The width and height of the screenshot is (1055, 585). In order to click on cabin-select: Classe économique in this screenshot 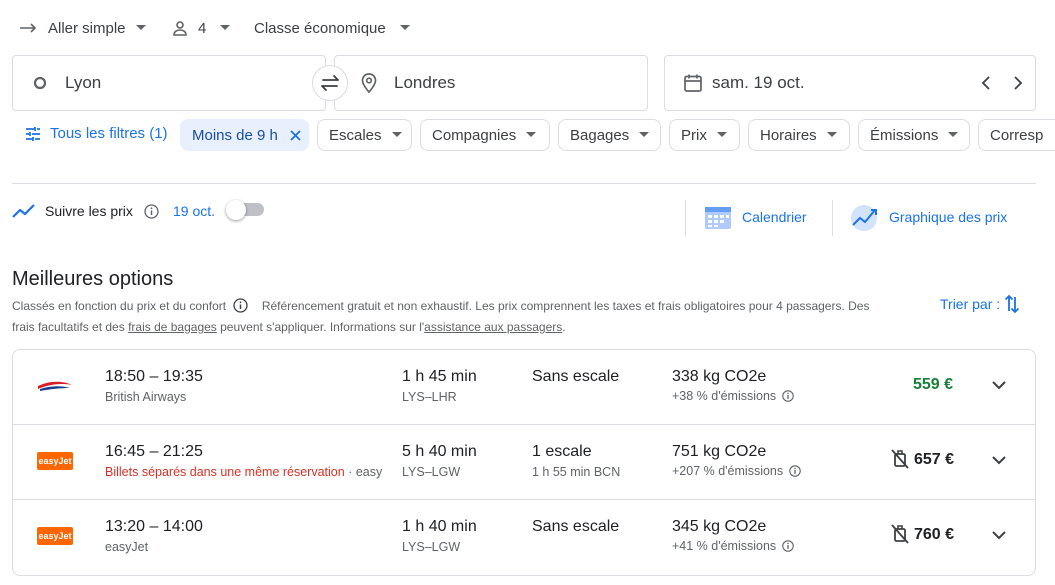, I will do `click(332, 28)`.